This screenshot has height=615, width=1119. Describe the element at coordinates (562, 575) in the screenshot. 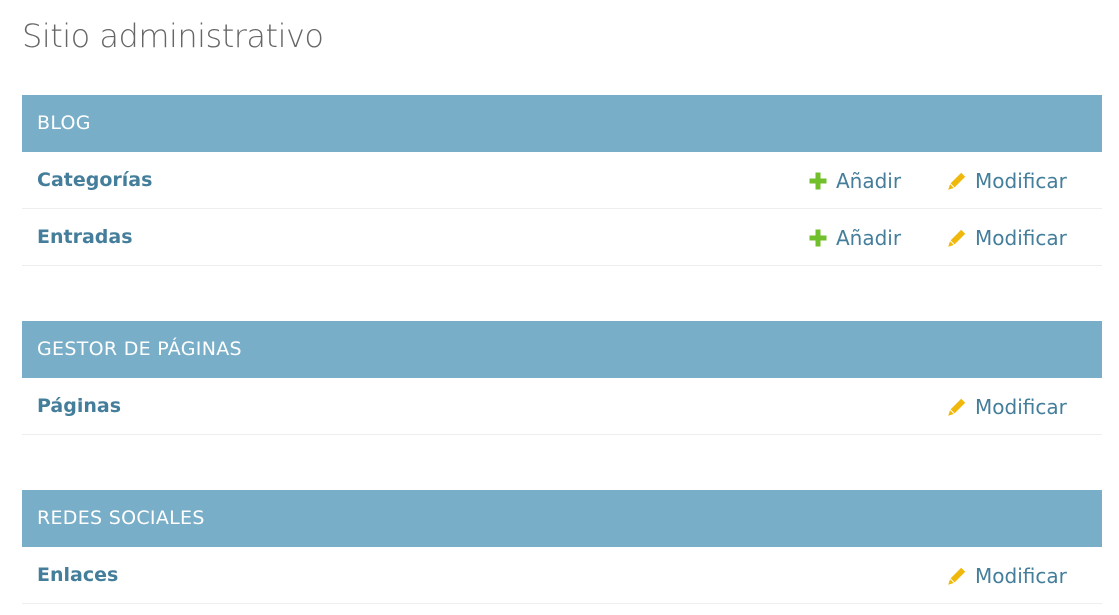

I see `model-row-enlaces: Enlaces Modificar` at that location.